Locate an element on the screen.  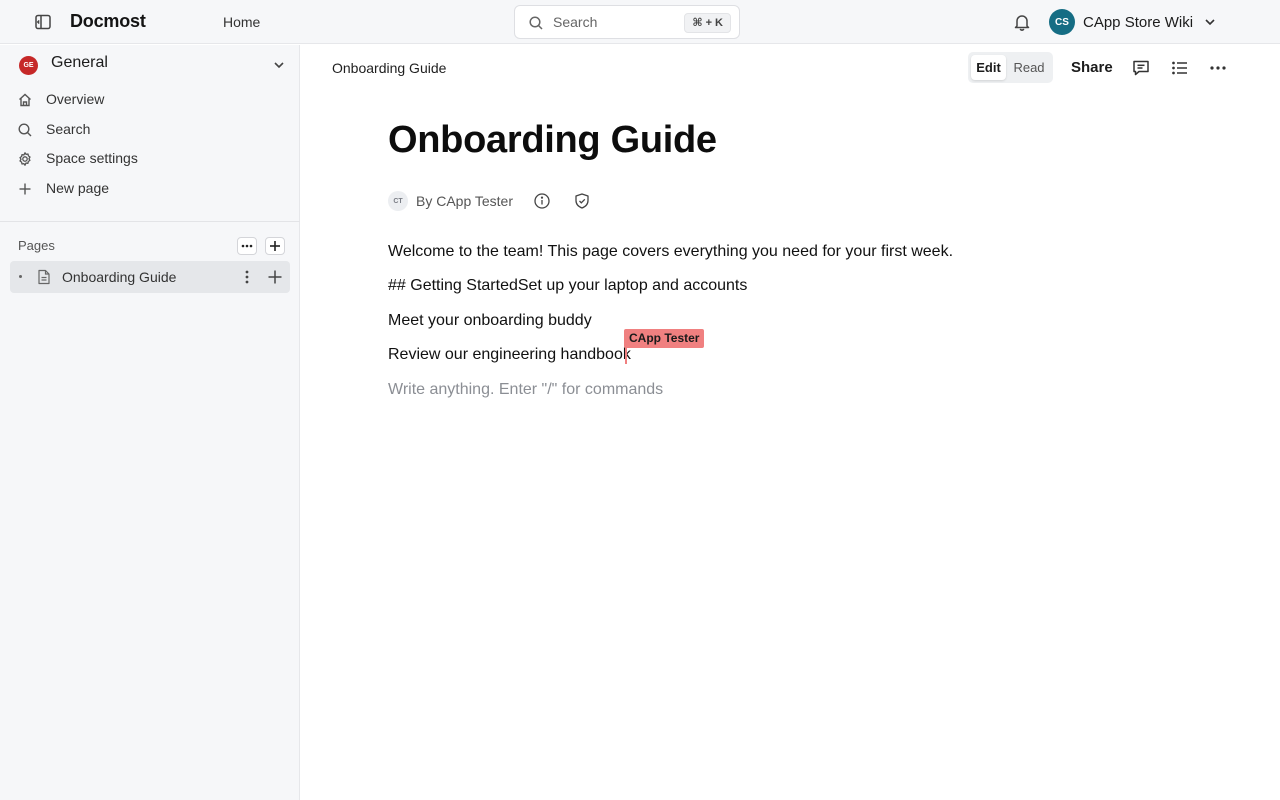
collaborator-cursor-caret is located at coordinates (626, 355).